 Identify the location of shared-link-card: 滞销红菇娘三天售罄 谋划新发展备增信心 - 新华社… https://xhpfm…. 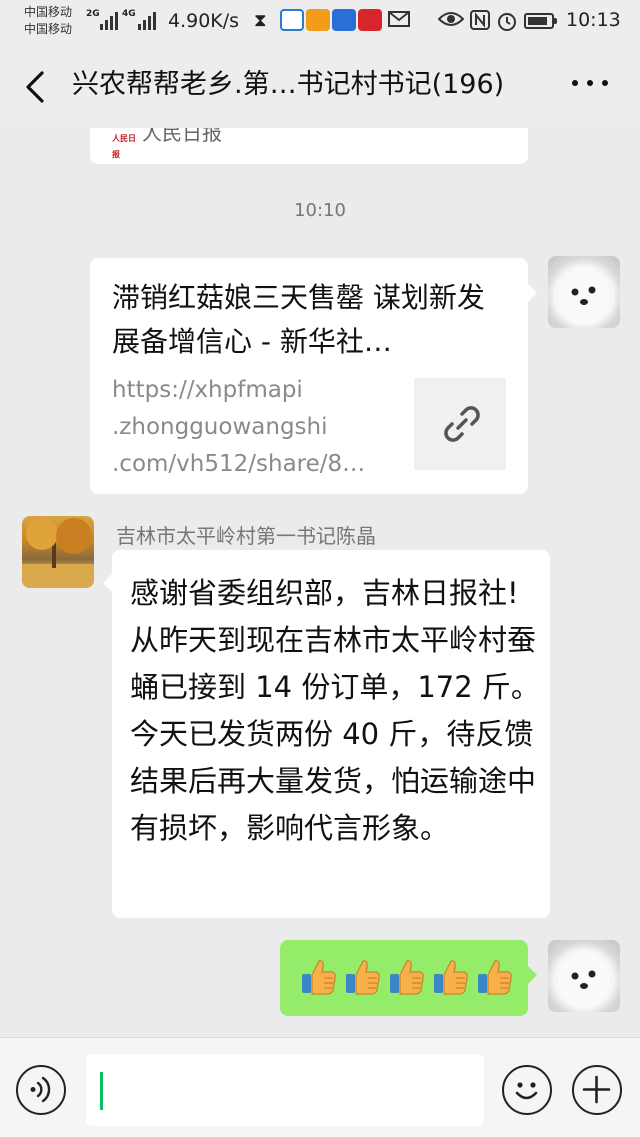
(313, 376).